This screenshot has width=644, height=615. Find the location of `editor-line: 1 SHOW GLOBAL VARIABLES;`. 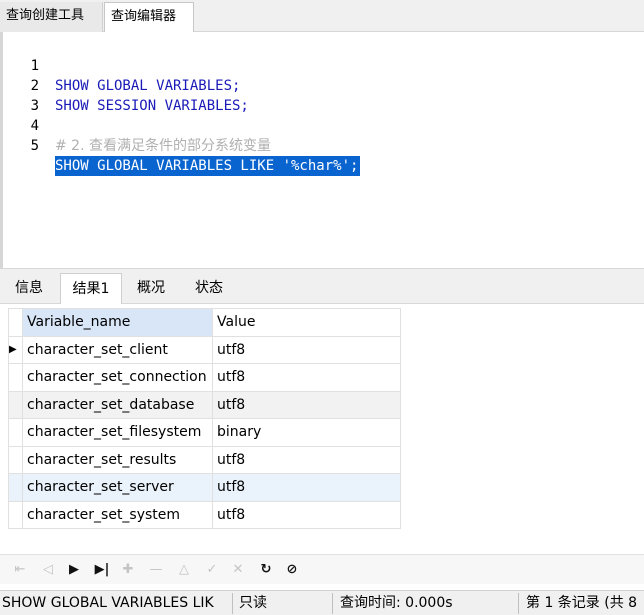

editor-line: 1 SHOW GLOBAL VARIABLES; is located at coordinates (323, 65).